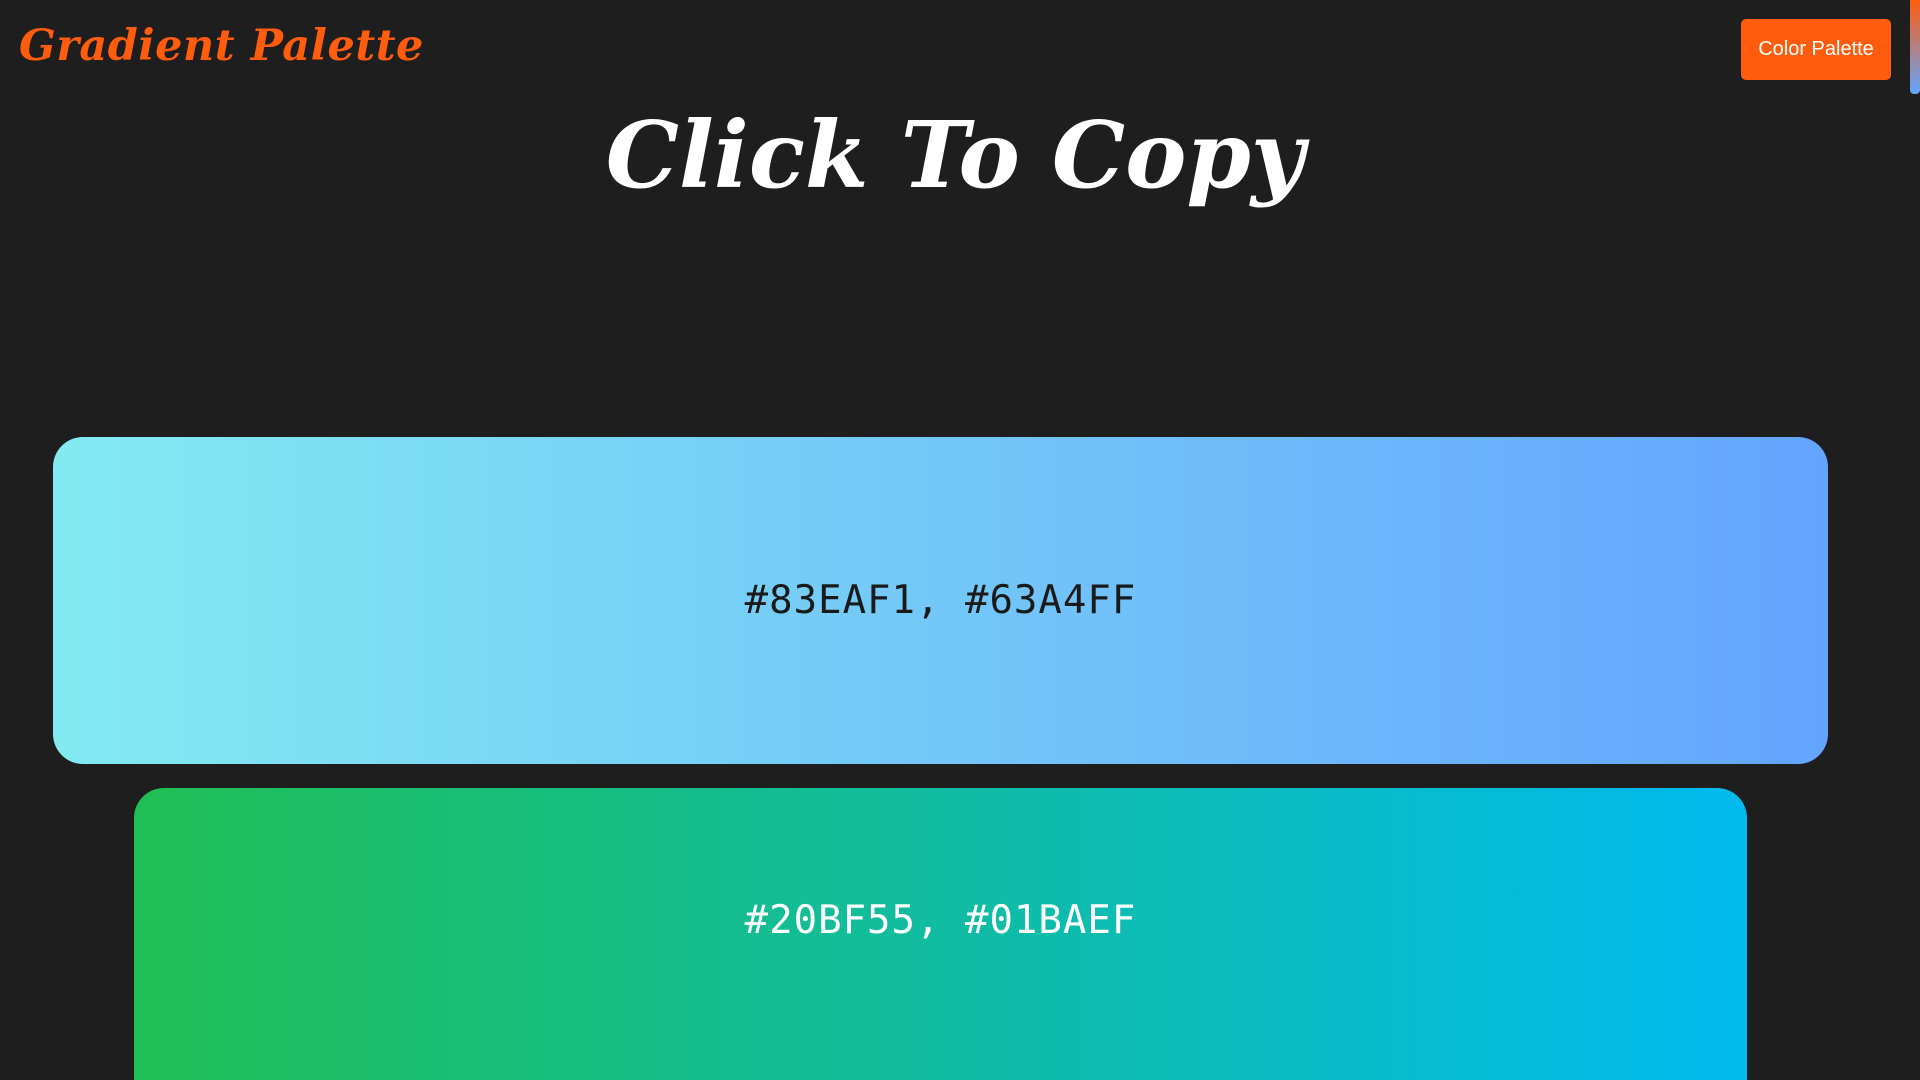  Describe the element at coordinates (221, 46) in the screenshot. I see `brand-logo: Gradient Palette` at that location.